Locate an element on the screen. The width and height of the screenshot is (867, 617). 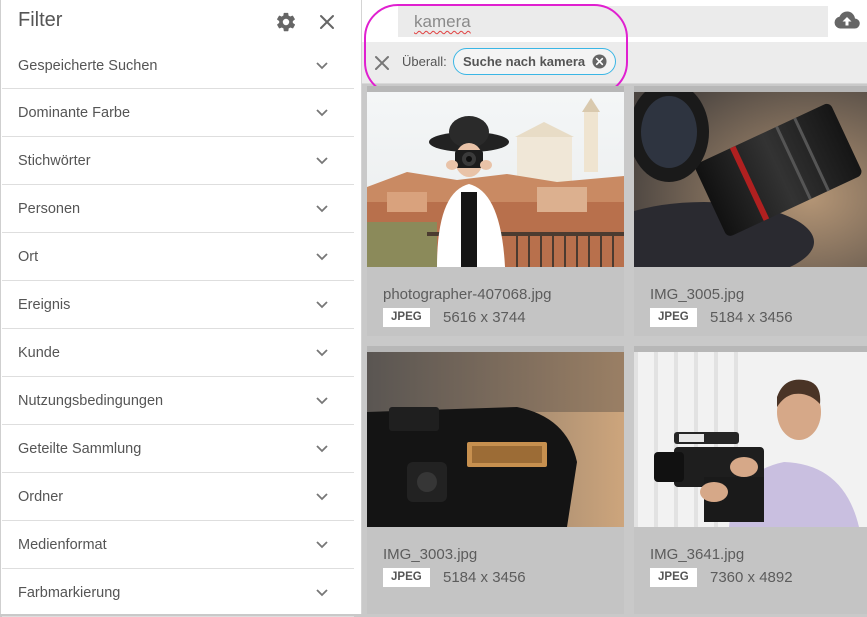
asset-card: IMG_3003.jpg JPEG 5184 x 3456 is located at coordinates (495, 480).